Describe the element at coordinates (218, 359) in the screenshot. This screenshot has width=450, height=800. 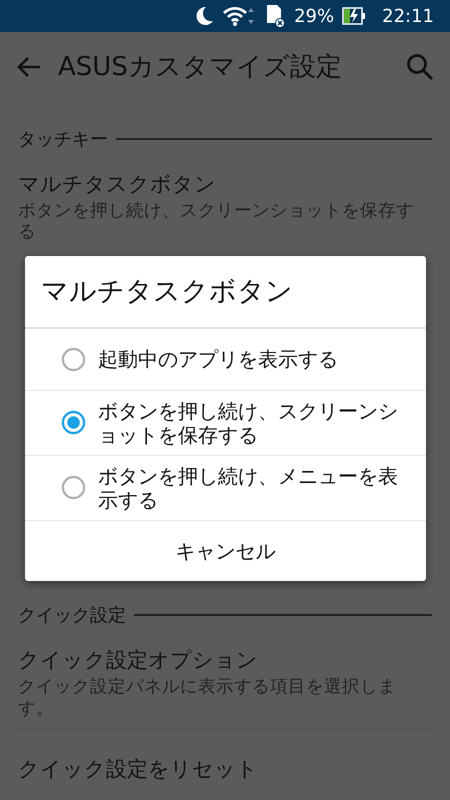
I see `option-label: 起動中のアプリを表示する` at that location.